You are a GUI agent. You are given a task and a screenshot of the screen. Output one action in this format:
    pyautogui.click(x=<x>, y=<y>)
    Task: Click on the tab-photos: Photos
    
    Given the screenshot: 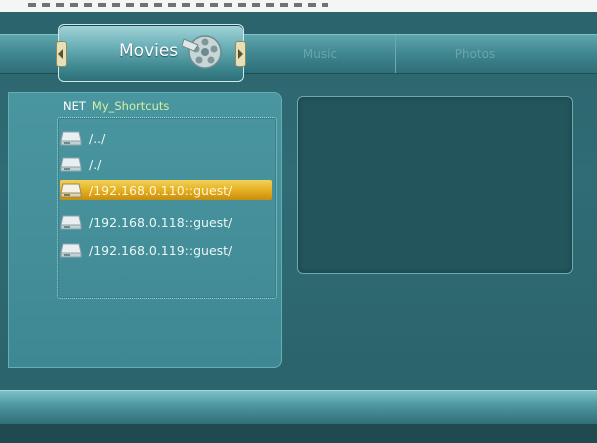 What is the action you would take?
    pyautogui.click(x=474, y=54)
    